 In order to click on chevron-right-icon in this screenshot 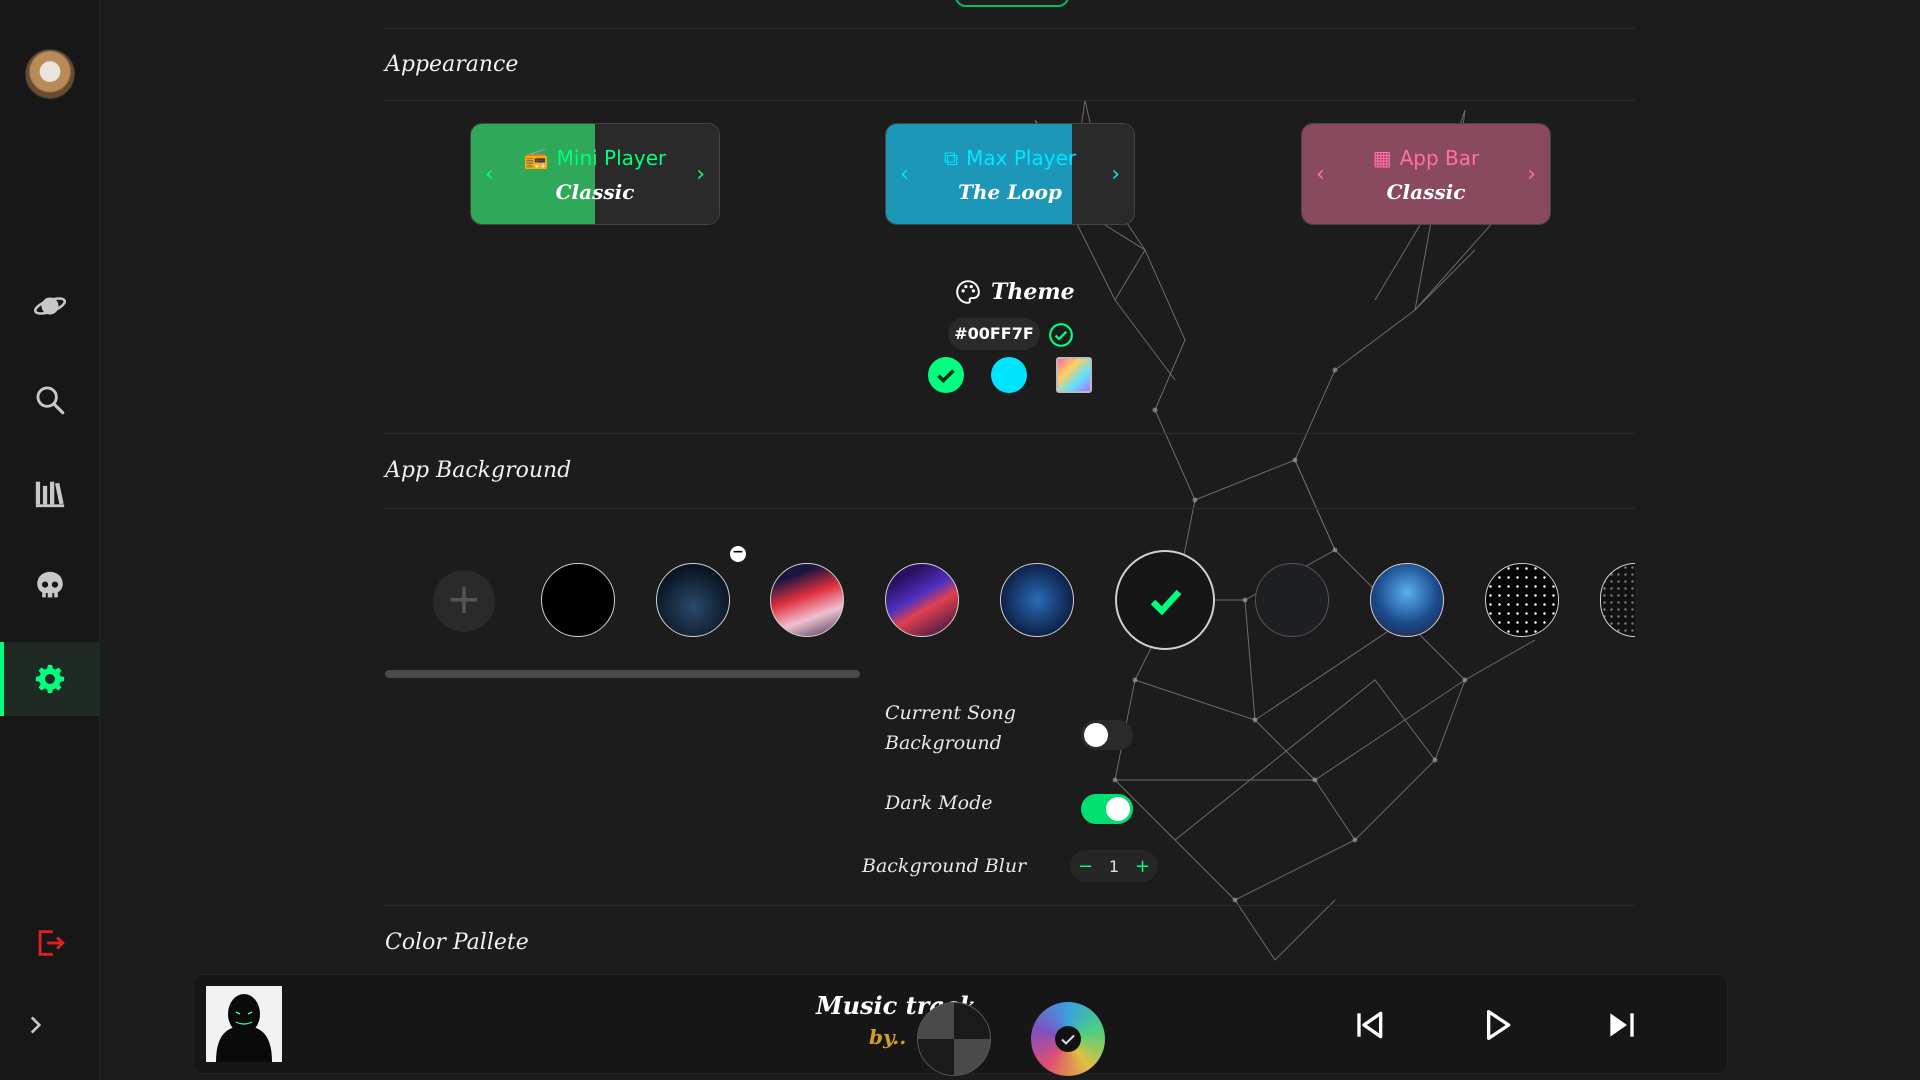, I will do `click(36, 1025)`.